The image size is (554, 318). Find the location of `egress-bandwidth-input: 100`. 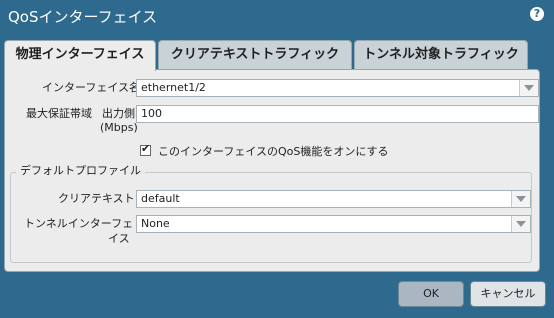

egress-bandwidth-input: 100 is located at coordinates (337, 114).